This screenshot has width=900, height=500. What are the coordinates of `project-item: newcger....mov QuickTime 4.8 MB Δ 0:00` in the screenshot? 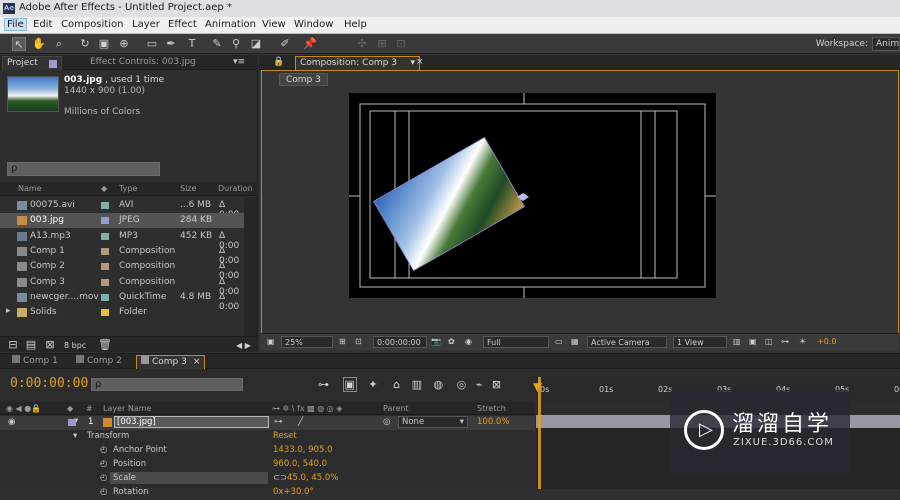 It's located at (122, 301).